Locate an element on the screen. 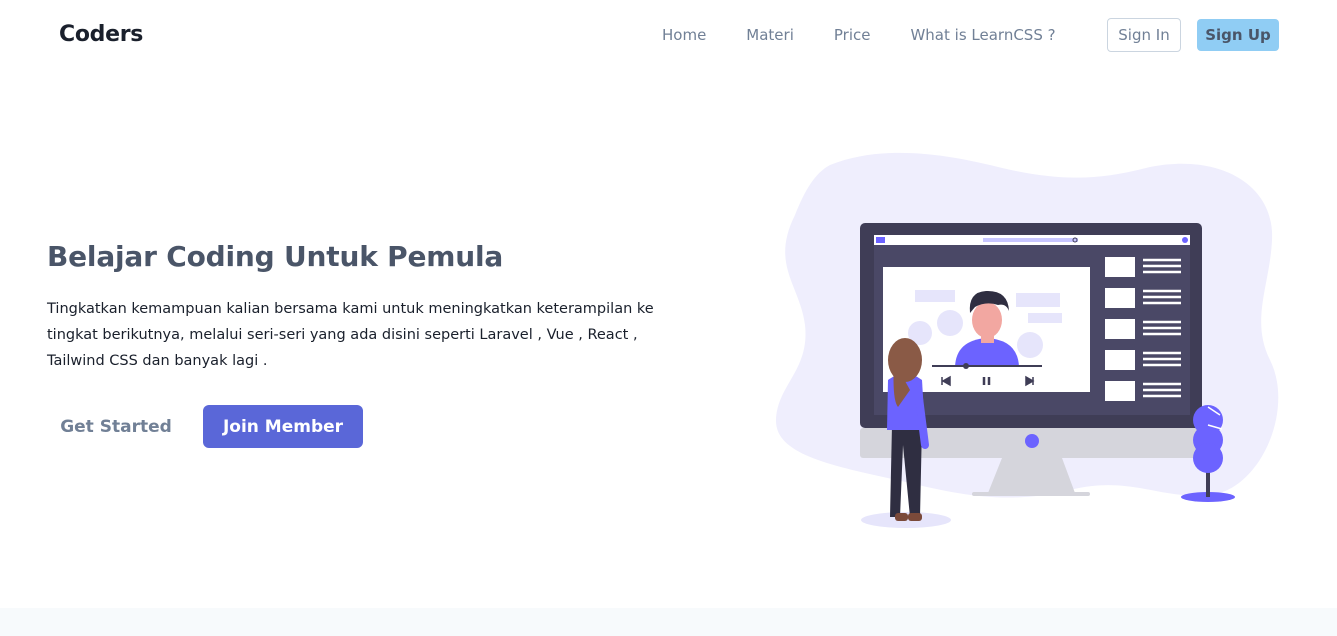  nav-link-what-is-learncss: What is LearnCSS ? is located at coordinates (982, 35).